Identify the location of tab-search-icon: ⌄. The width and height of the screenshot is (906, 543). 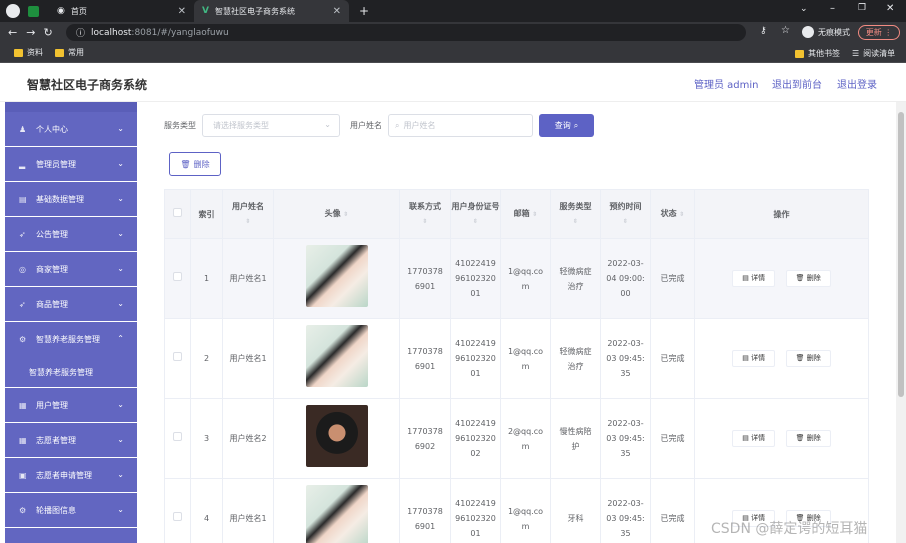
(804, 9).